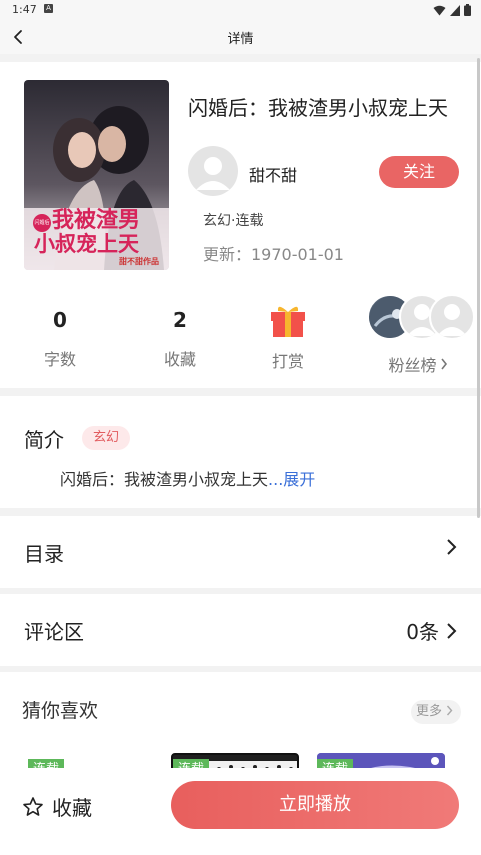 The width and height of the screenshot is (481, 855). What do you see at coordinates (54, 632) in the screenshot?
I see `comments-label: 评论区` at bounding box center [54, 632].